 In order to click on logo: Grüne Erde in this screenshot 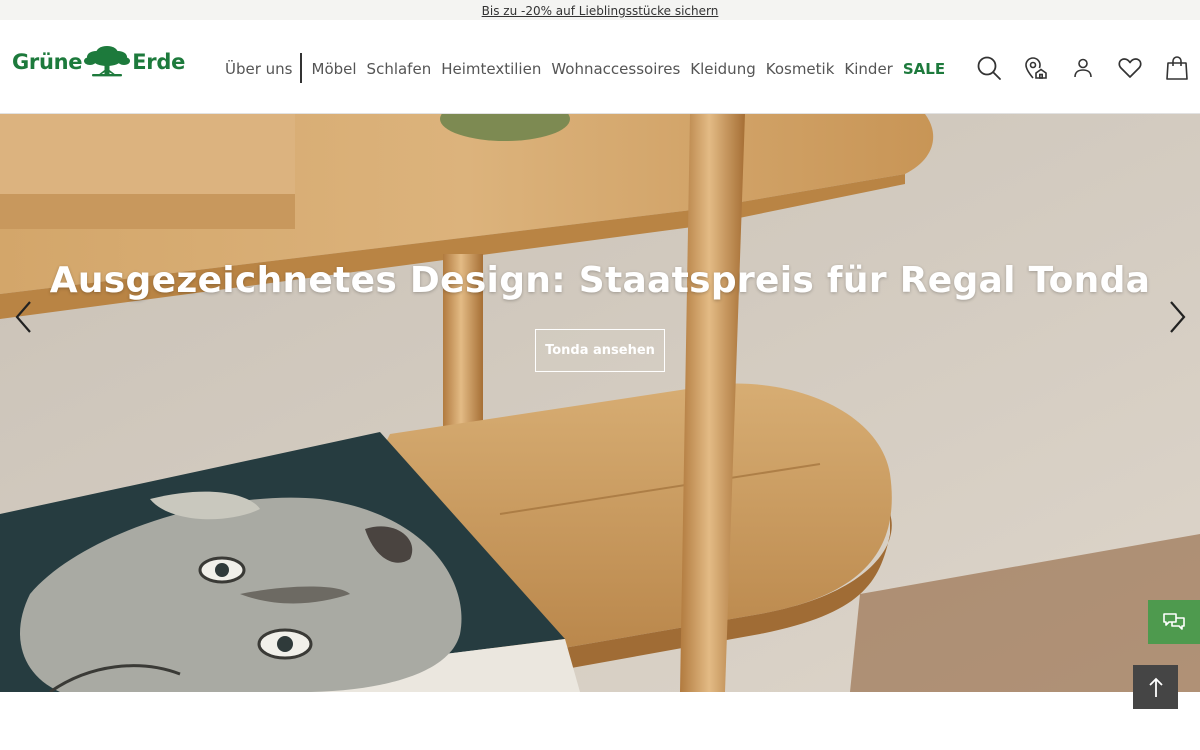, I will do `click(98, 62)`.